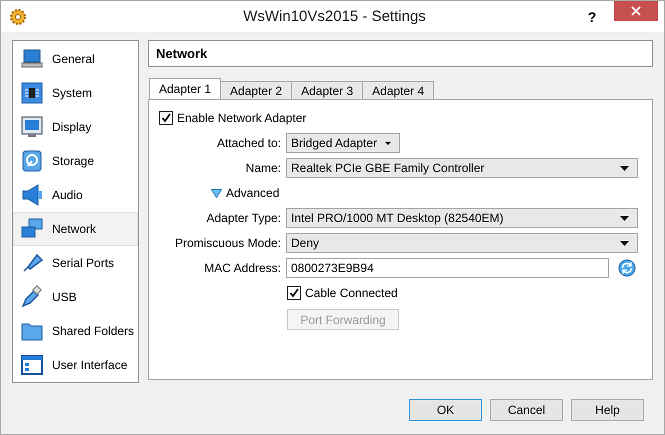 The image size is (665, 435). I want to click on mac-address-field: 0800273E9B94, so click(447, 268).